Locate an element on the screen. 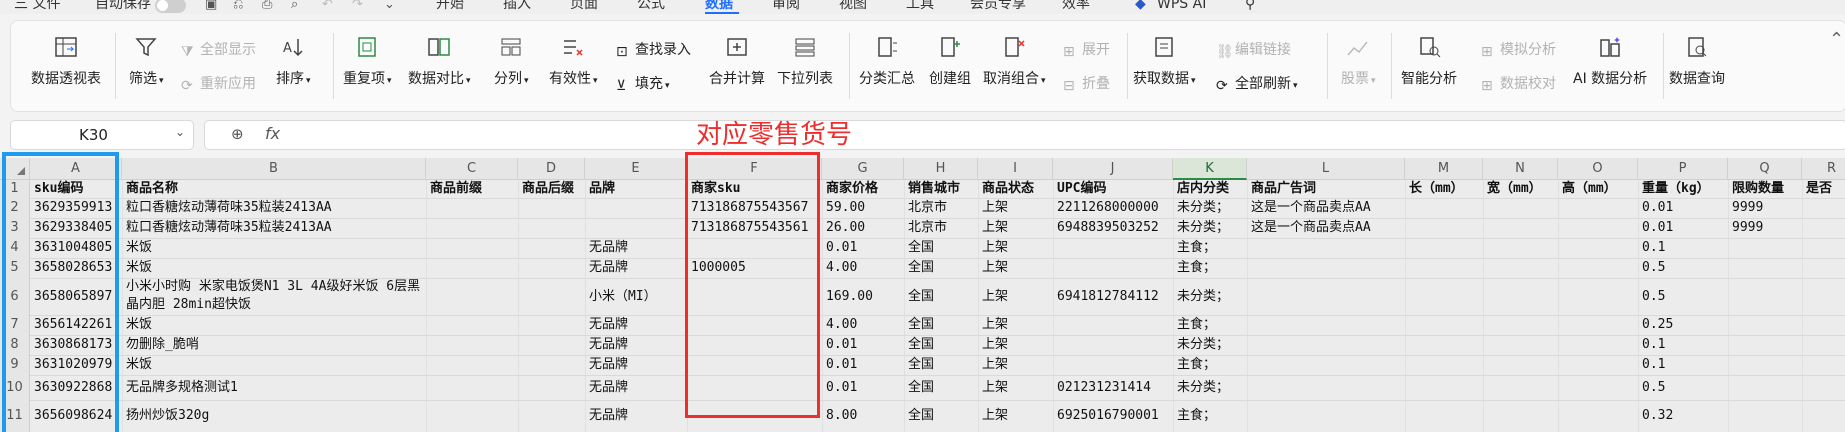  create-group-button: 创建组 is located at coordinates (950, 61).